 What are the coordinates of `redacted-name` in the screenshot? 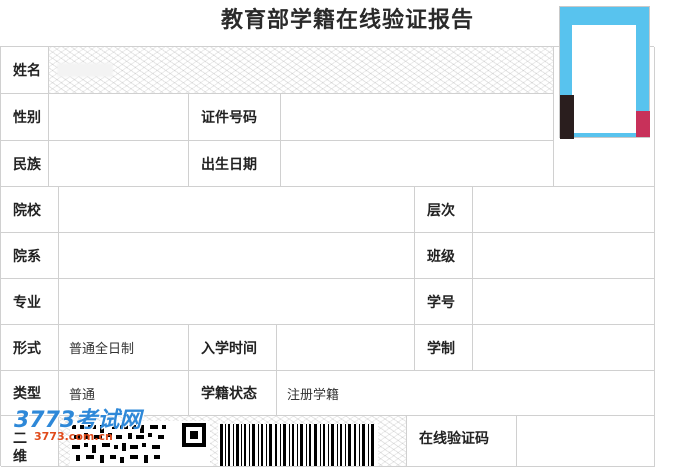 It's located at (85, 70).